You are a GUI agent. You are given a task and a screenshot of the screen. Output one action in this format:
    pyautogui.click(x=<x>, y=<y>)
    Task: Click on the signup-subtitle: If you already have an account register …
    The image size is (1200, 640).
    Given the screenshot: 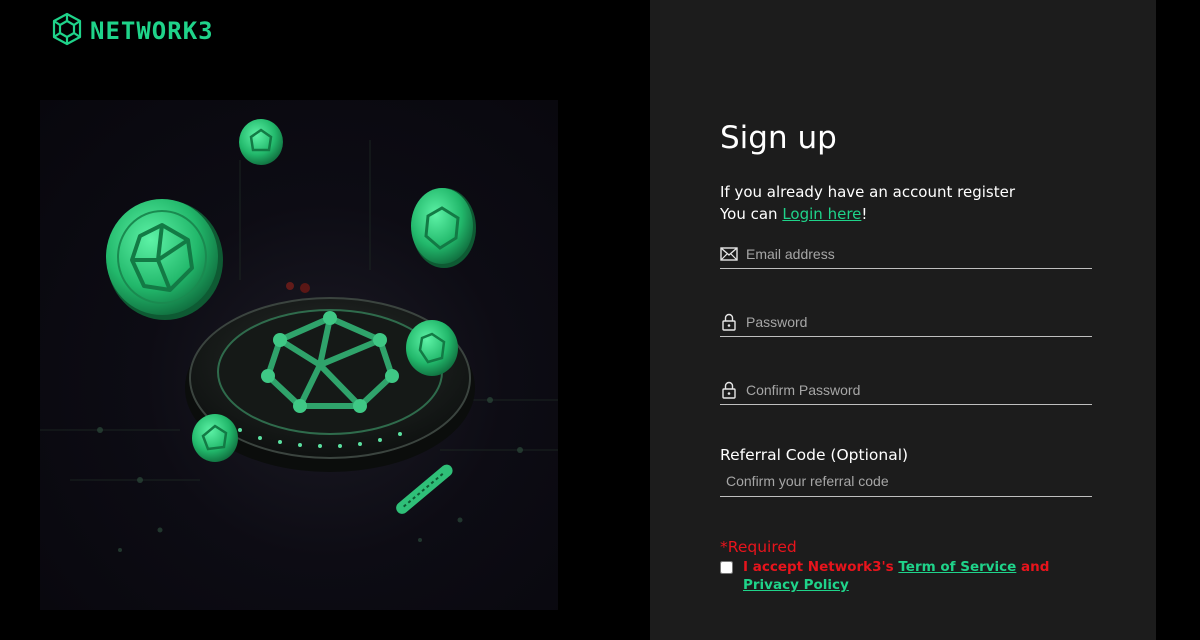 What is the action you would take?
    pyautogui.click(x=910, y=203)
    